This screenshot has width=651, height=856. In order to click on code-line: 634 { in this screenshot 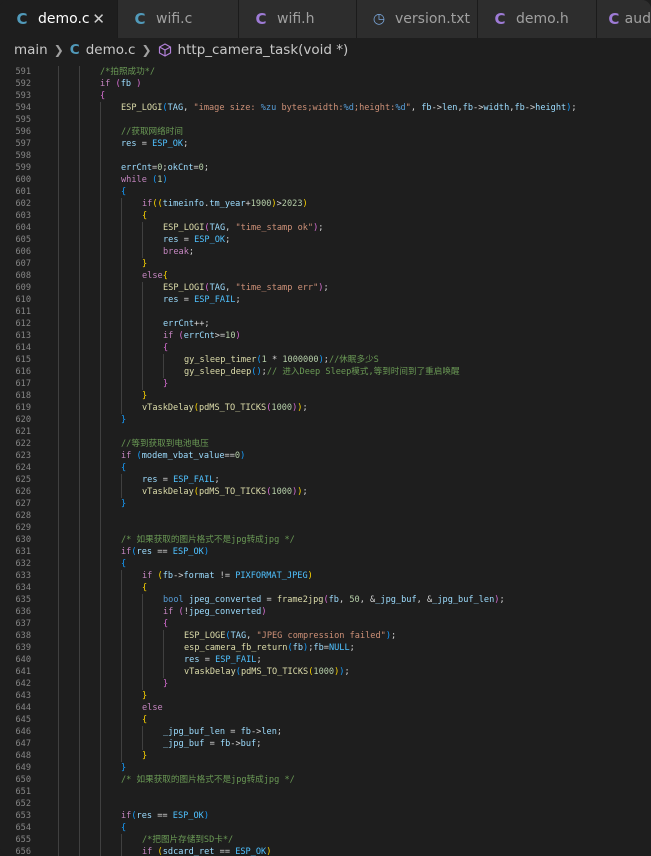, I will do `click(325, 588)`.